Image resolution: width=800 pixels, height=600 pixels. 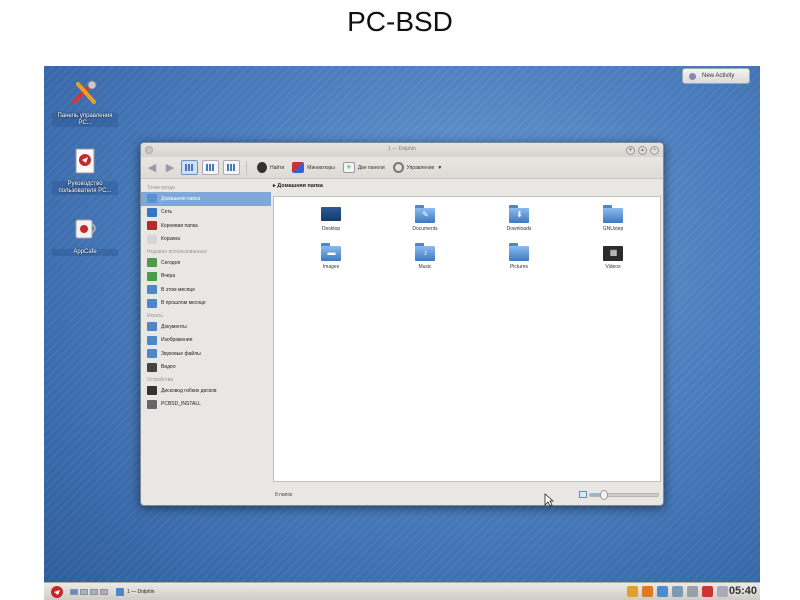 I want to click on folder-icon: ♪, so click(x=425, y=252).